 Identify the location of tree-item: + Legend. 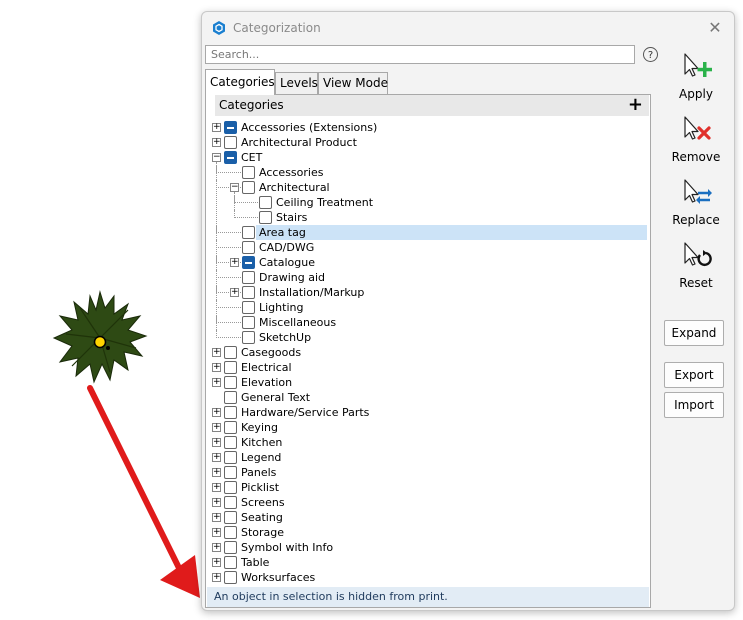
(428, 457).